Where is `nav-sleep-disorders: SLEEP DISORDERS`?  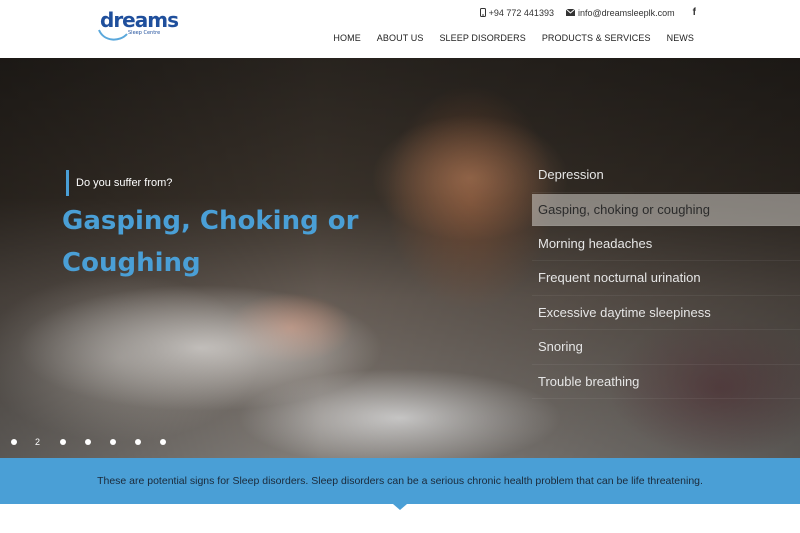
nav-sleep-disorders: SLEEP DISORDERS is located at coordinates (482, 38).